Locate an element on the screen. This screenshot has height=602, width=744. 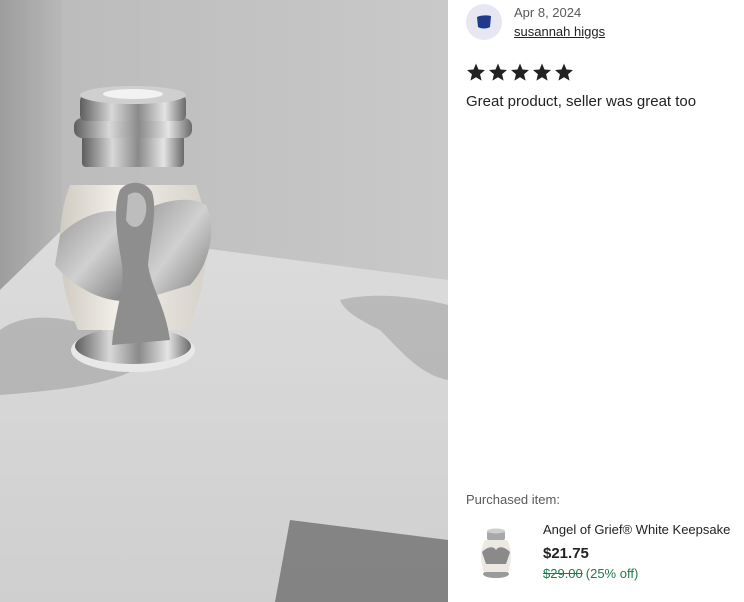
discount-badge: (25% off) is located at coordinates (612, 573).